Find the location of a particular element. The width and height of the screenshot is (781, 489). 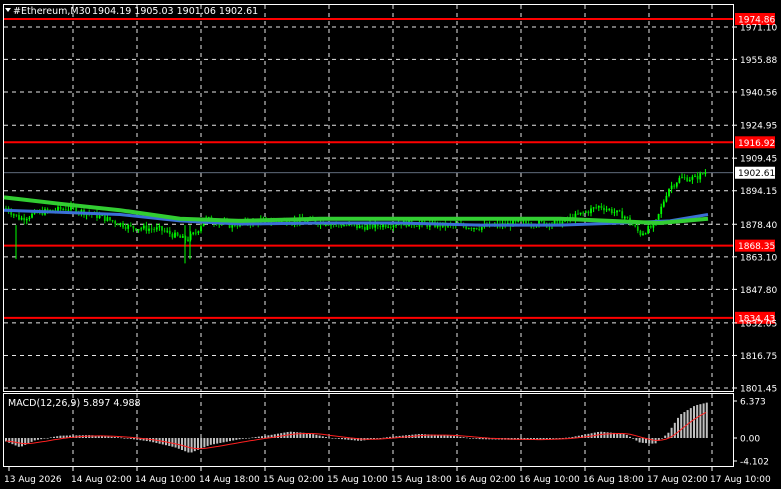

level-price-label: 1868.35 is located at coordinates (756, 247).